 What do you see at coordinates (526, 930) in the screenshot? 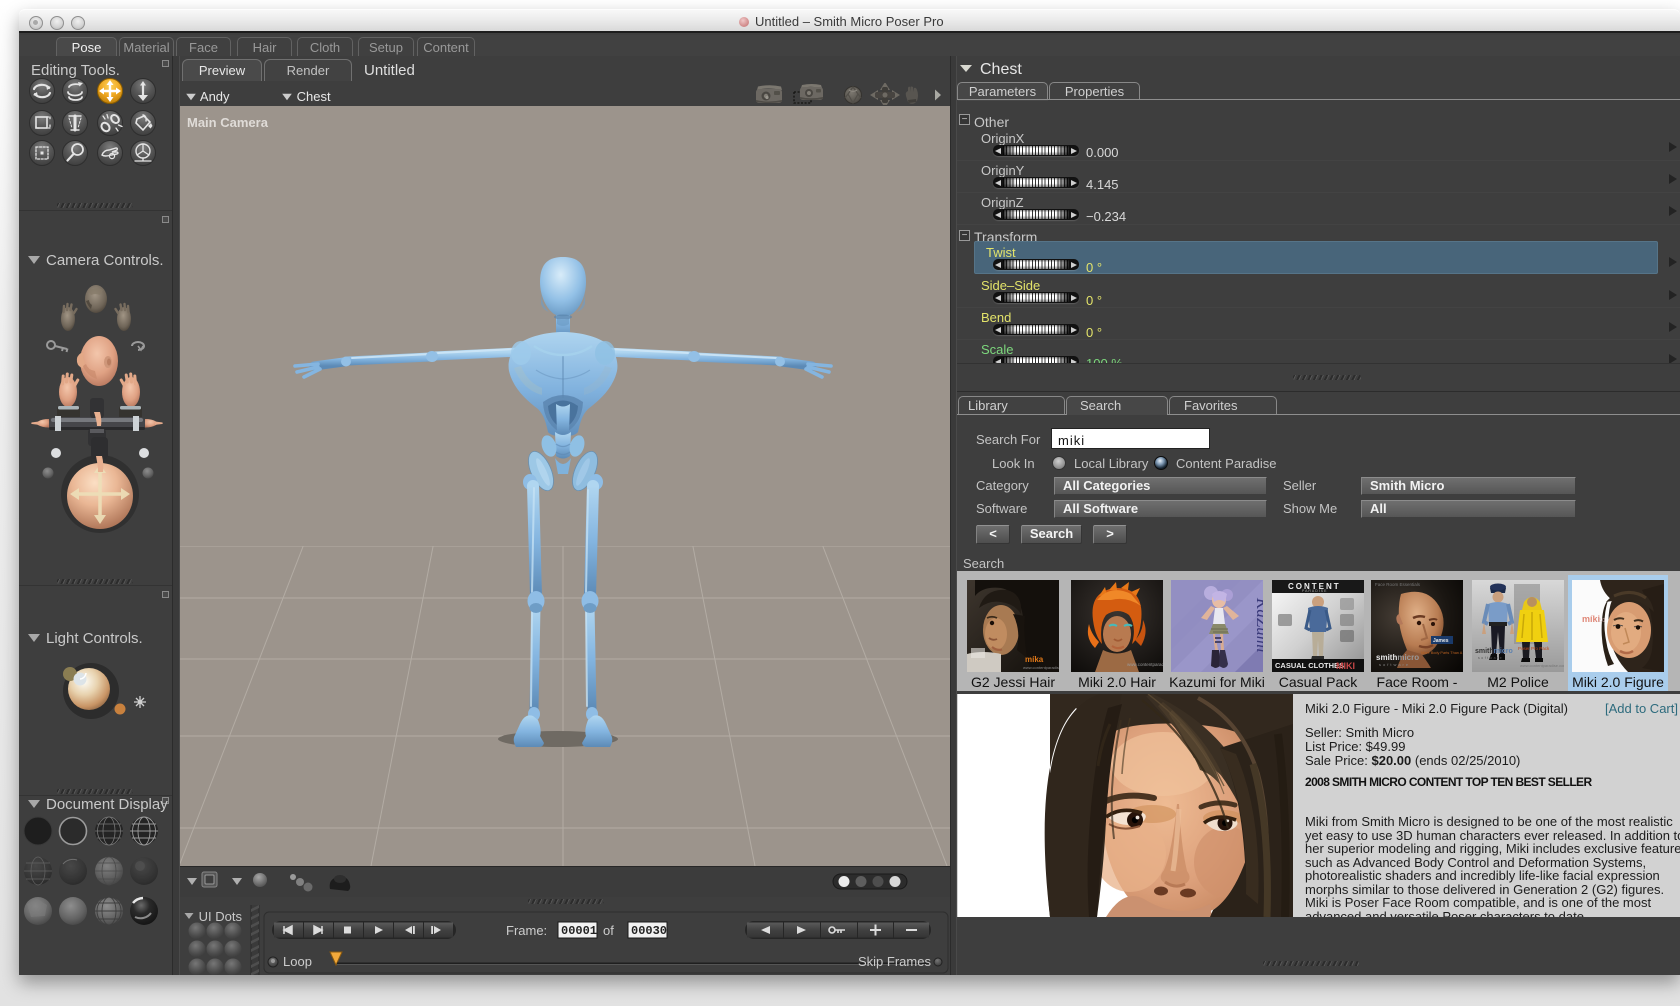
I see `svg-text: Frame:` at bounding box center [526, 930].